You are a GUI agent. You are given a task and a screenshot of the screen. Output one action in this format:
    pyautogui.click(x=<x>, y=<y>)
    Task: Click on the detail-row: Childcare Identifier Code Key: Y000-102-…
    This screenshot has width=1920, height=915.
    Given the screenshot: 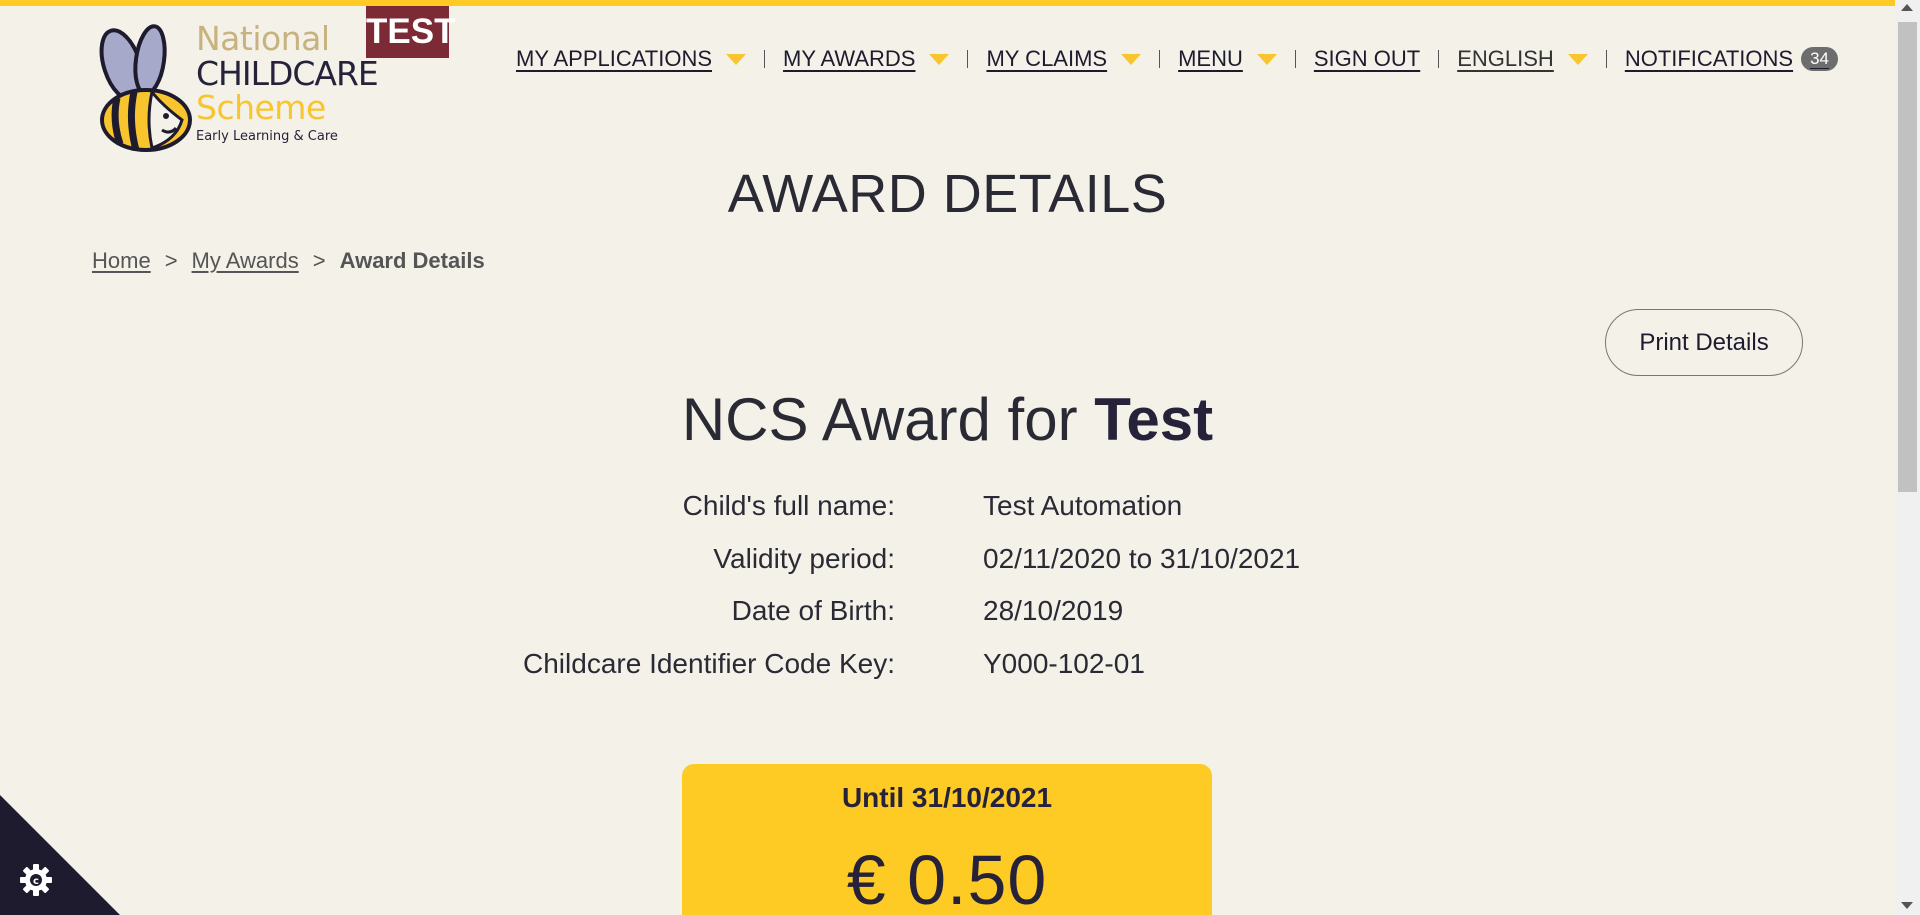 What is the action you would take?
    pyautogui.click(x=947, y=674)
    